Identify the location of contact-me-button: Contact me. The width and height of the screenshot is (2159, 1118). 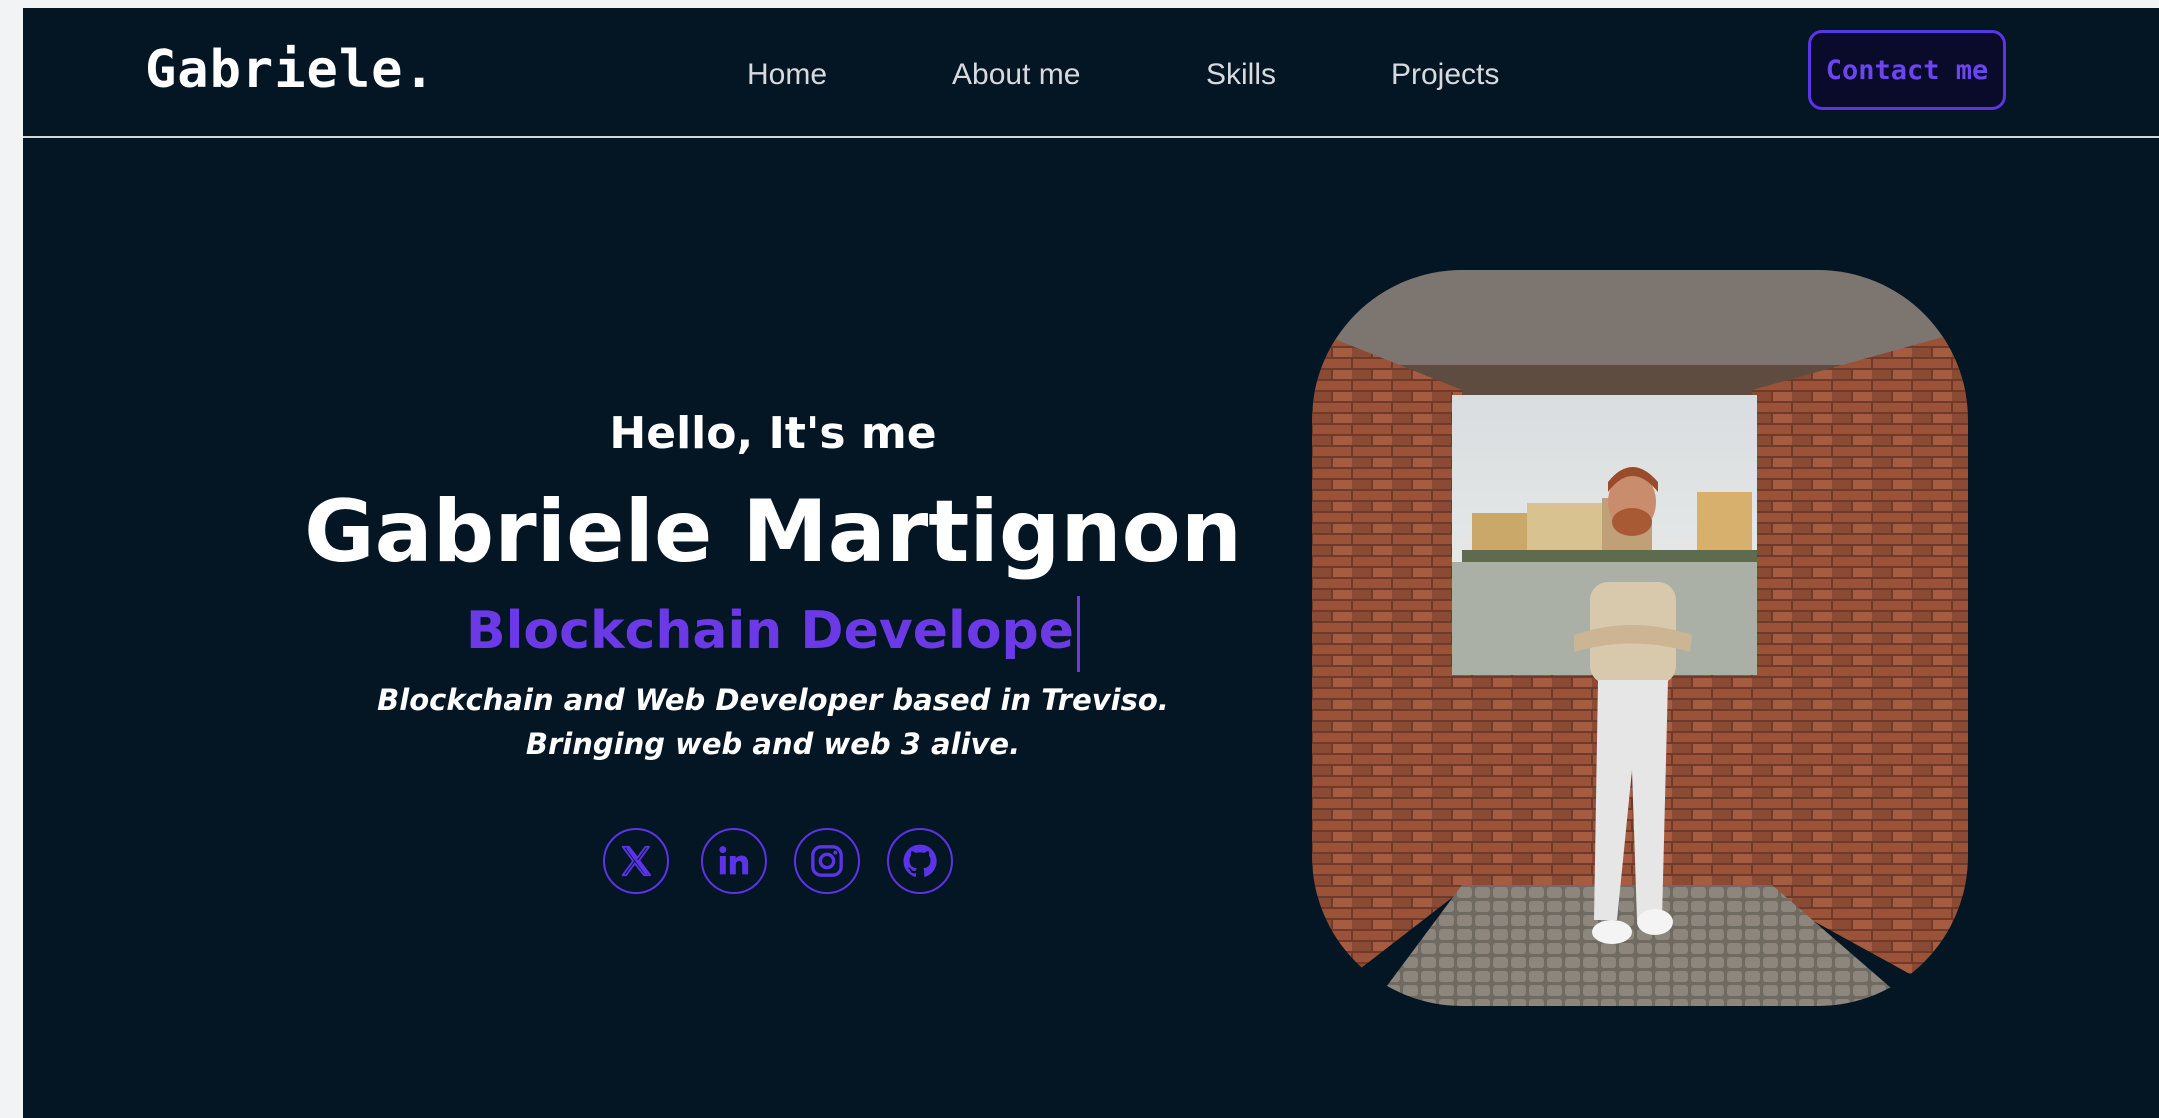
(1907, 70).